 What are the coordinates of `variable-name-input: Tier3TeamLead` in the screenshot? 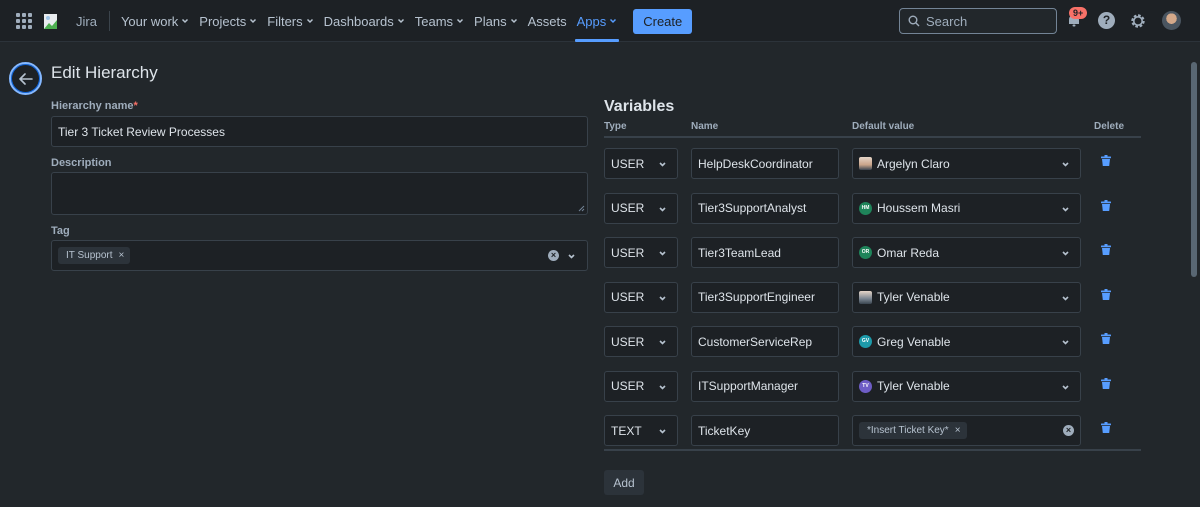 It's located at (765, 252).